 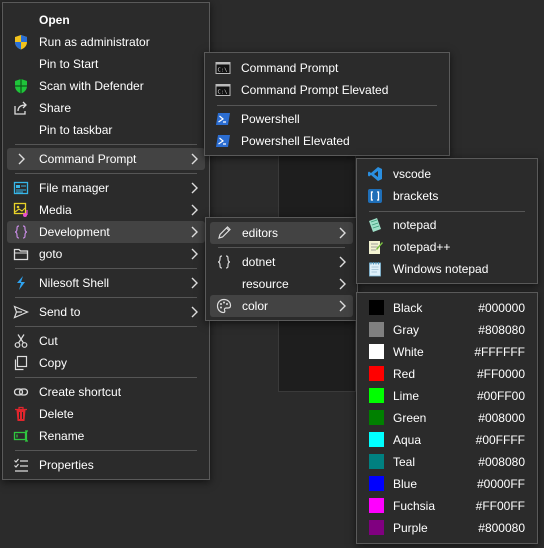 I want to click on menu-item-run-as-admin: Run as administrator, so click(x=106, y=42).